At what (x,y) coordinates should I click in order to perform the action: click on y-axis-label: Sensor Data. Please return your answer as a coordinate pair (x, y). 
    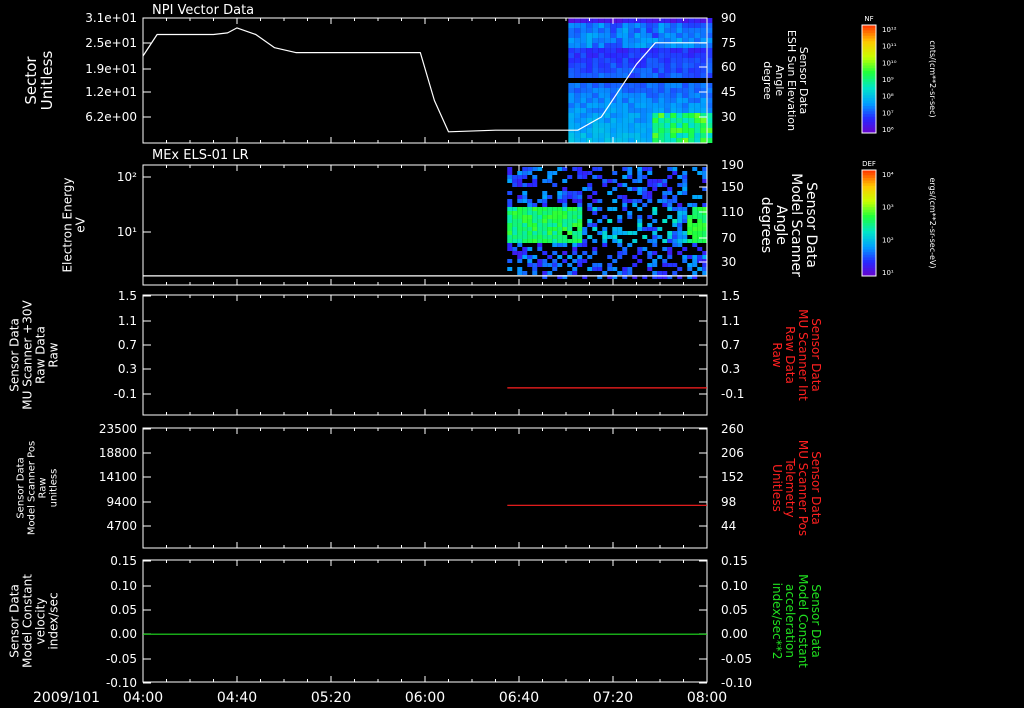
    Looking at the image, I should click on (15, 355).